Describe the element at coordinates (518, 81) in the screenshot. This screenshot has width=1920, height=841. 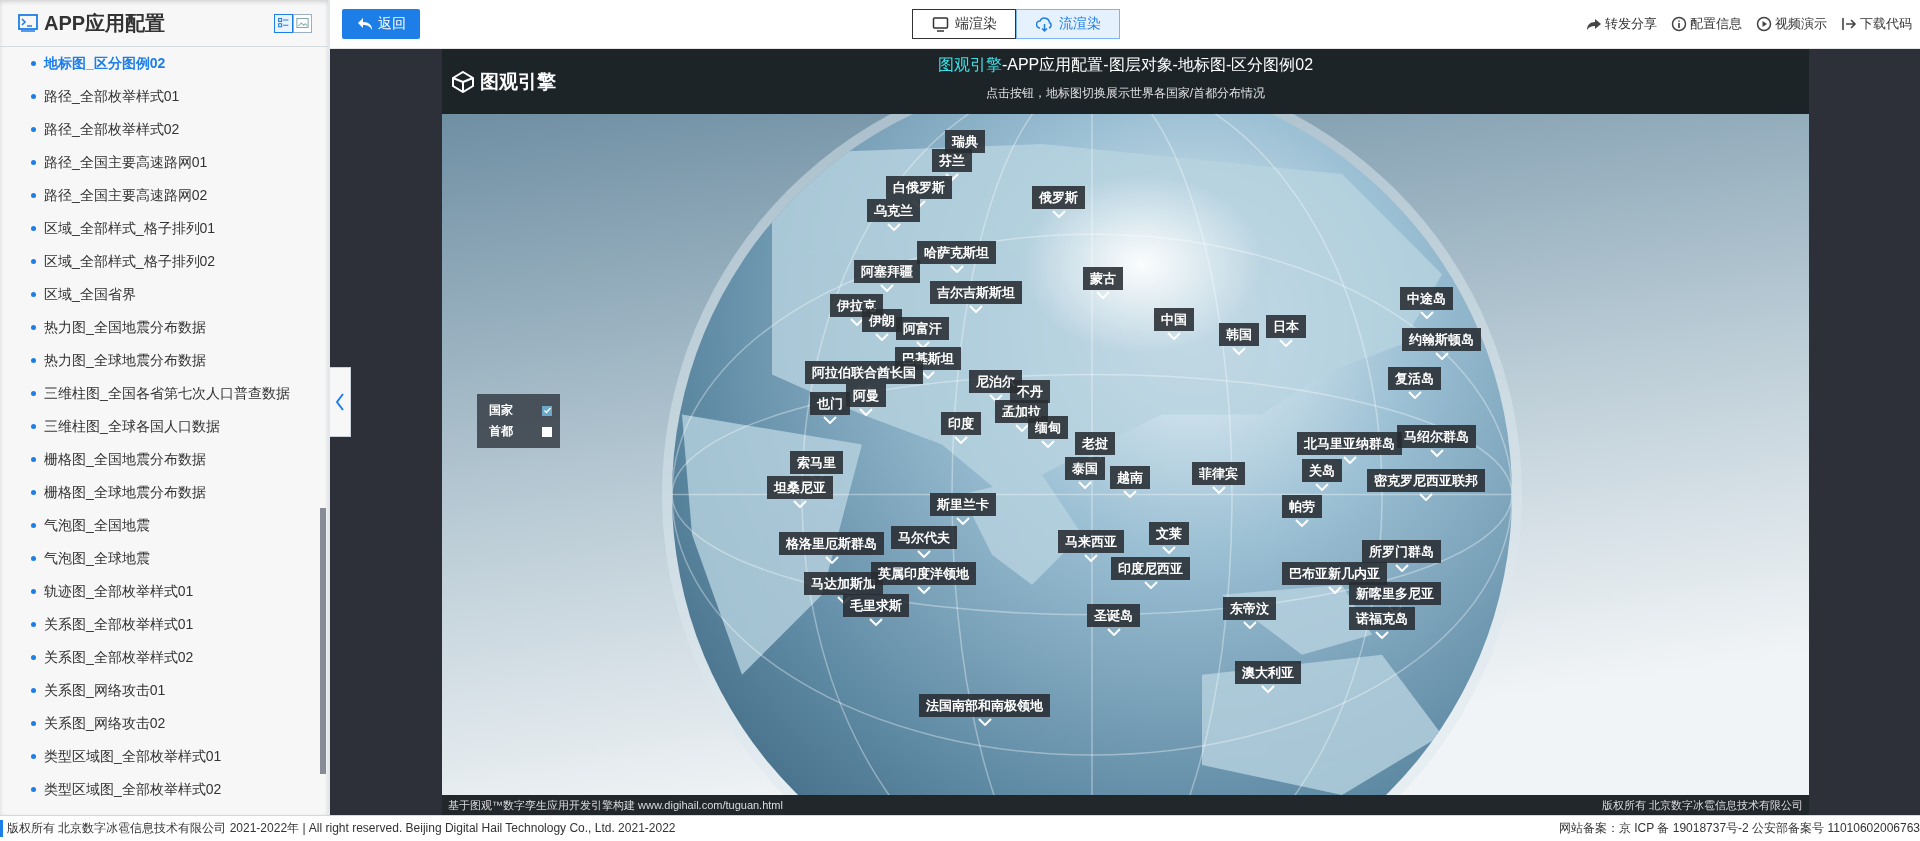
I see `logo-text: 图观引擎` at that location.